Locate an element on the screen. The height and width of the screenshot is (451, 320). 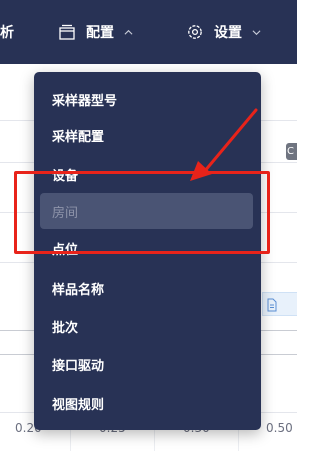
axis-tick-label: 0.50 is located at coordinates (279, 428).